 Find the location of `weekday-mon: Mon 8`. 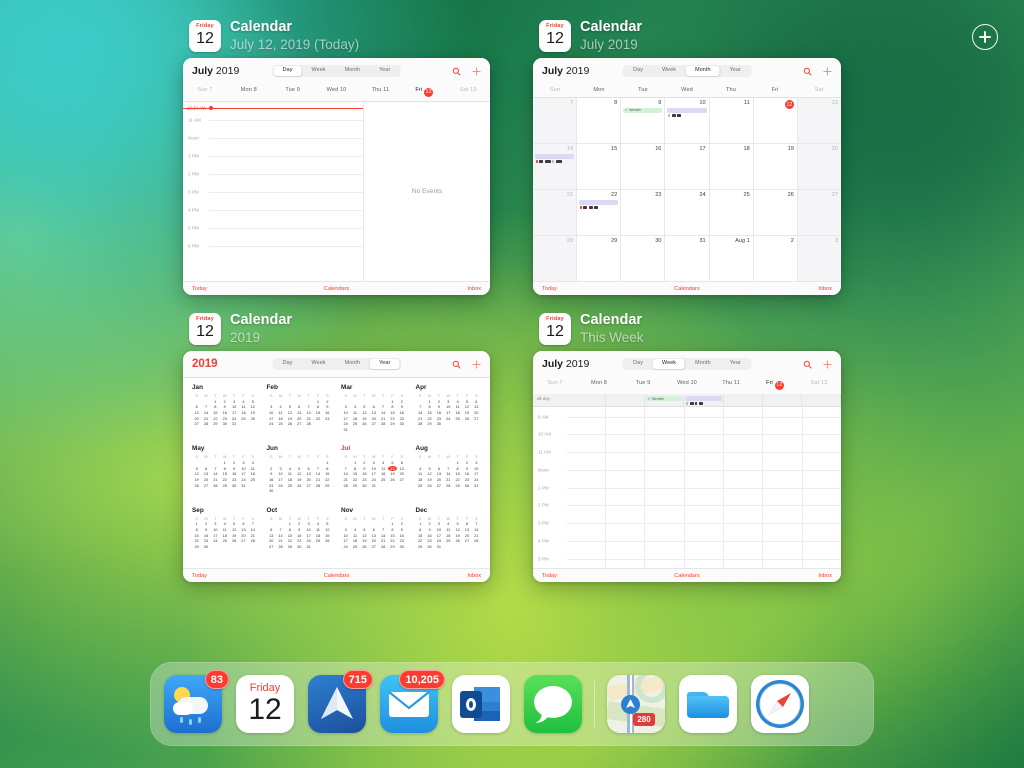

weekday-mon: Mon 8 is located at coordinates (249, 92).